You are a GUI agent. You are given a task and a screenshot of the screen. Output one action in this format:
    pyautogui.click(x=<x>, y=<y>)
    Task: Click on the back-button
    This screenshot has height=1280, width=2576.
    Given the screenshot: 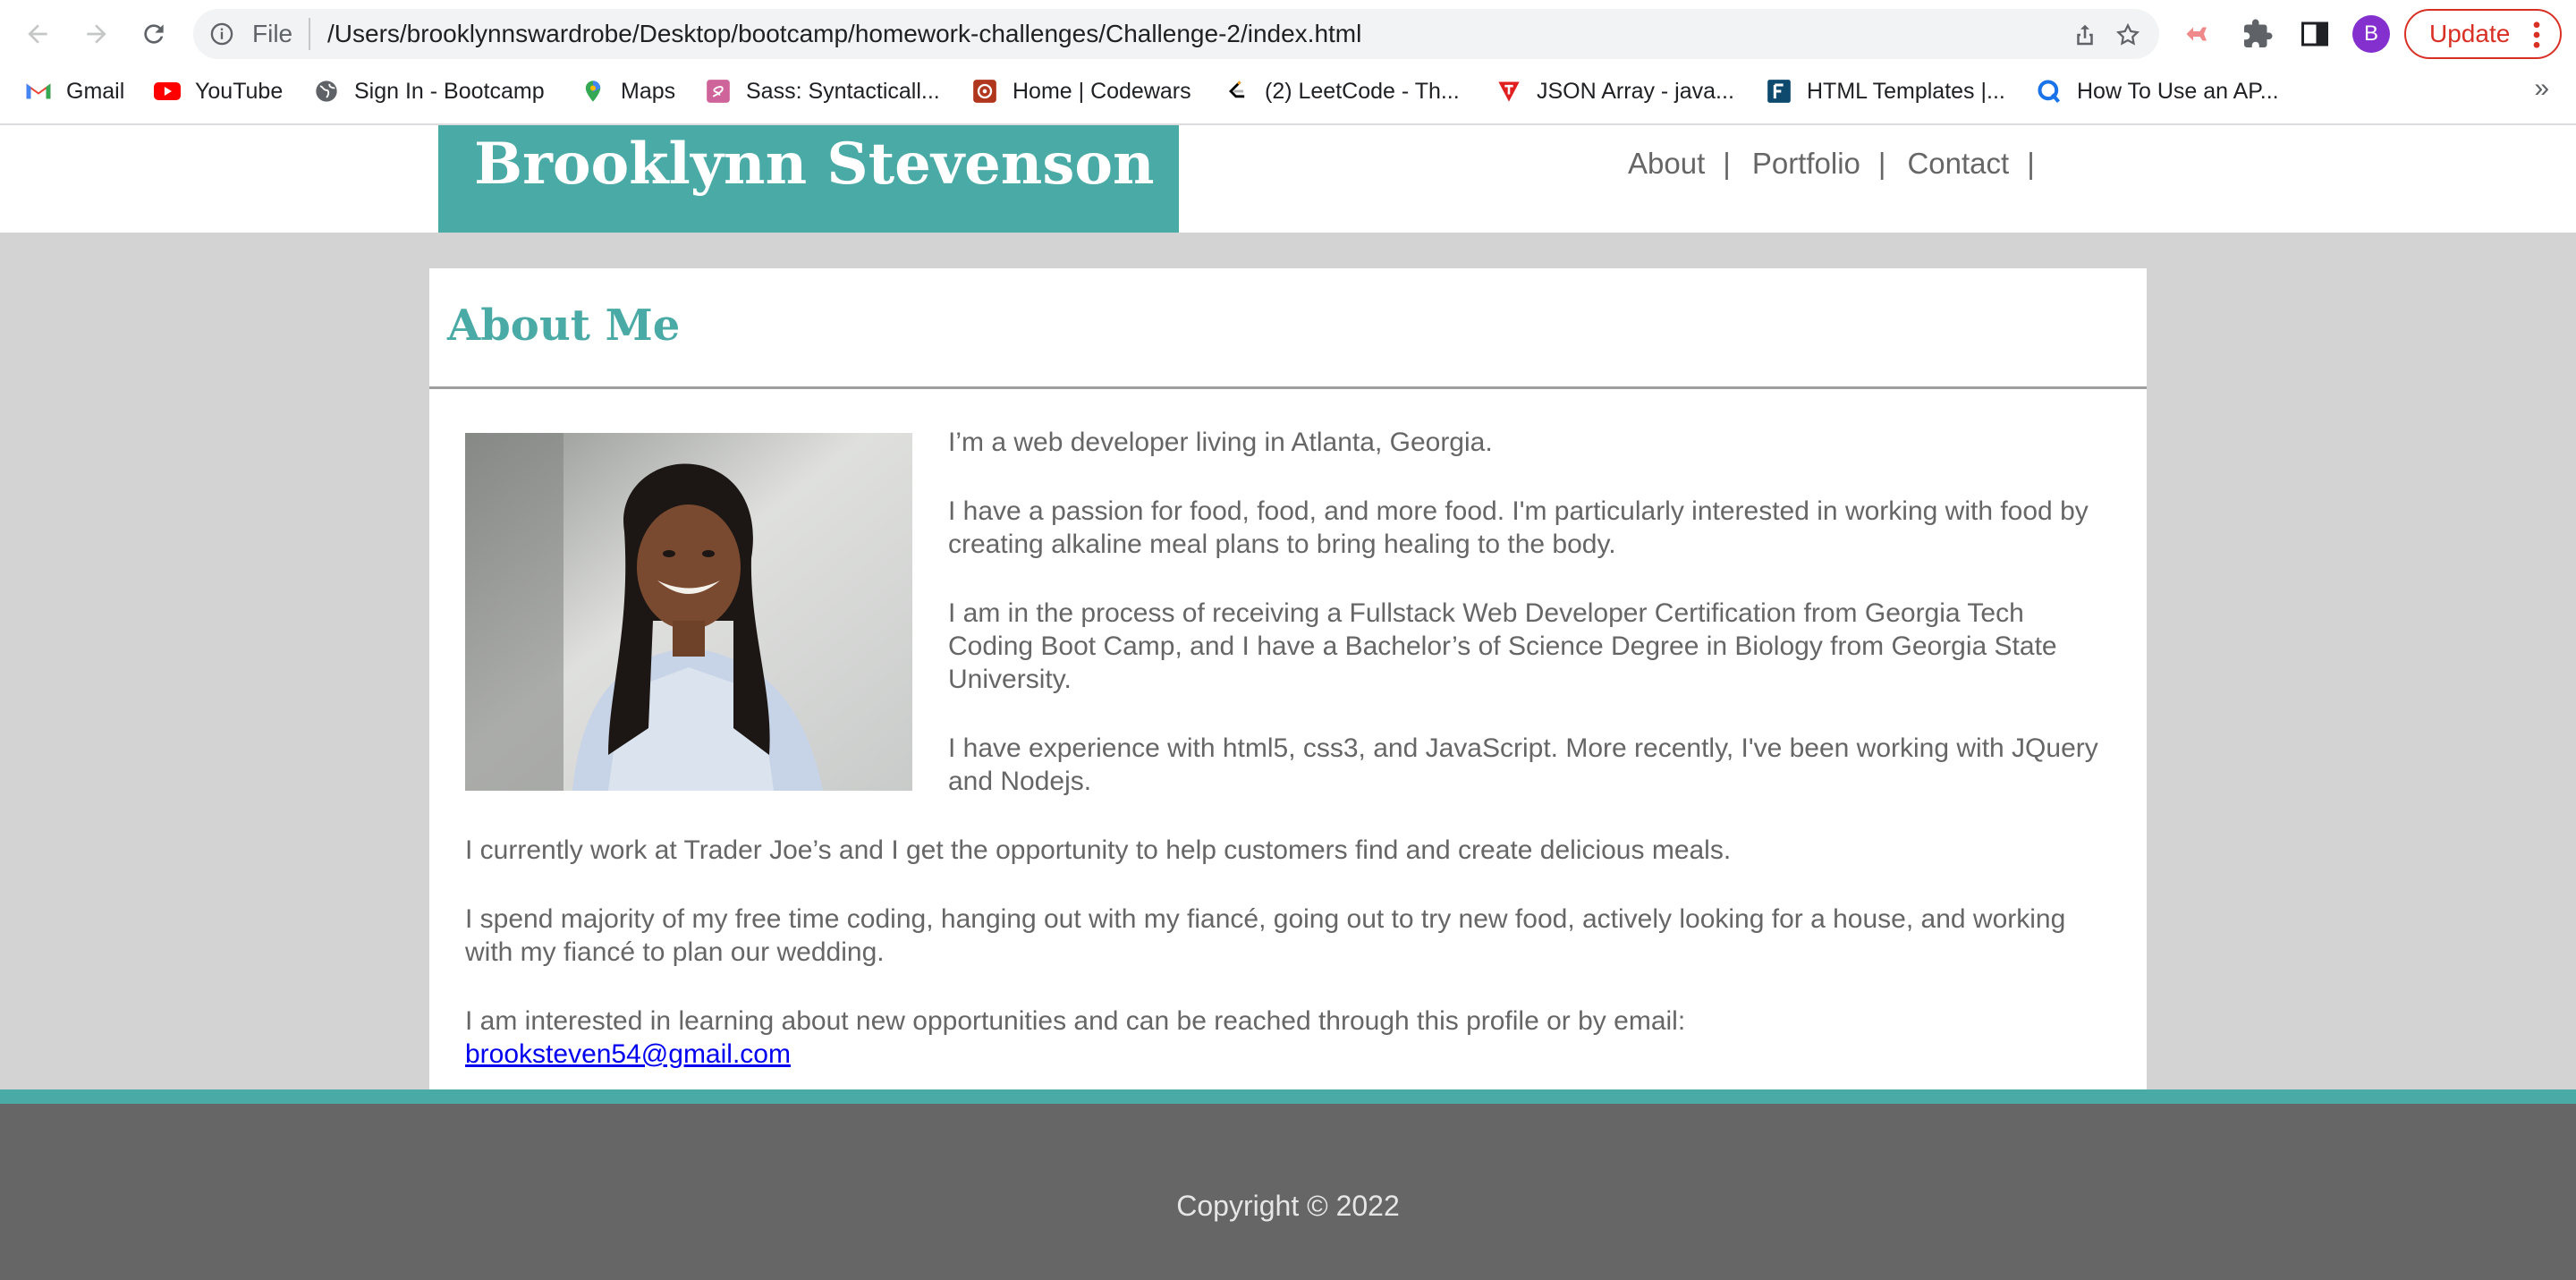 What is the action you would take?
    pyautogui.click(x=37, y=34)
    